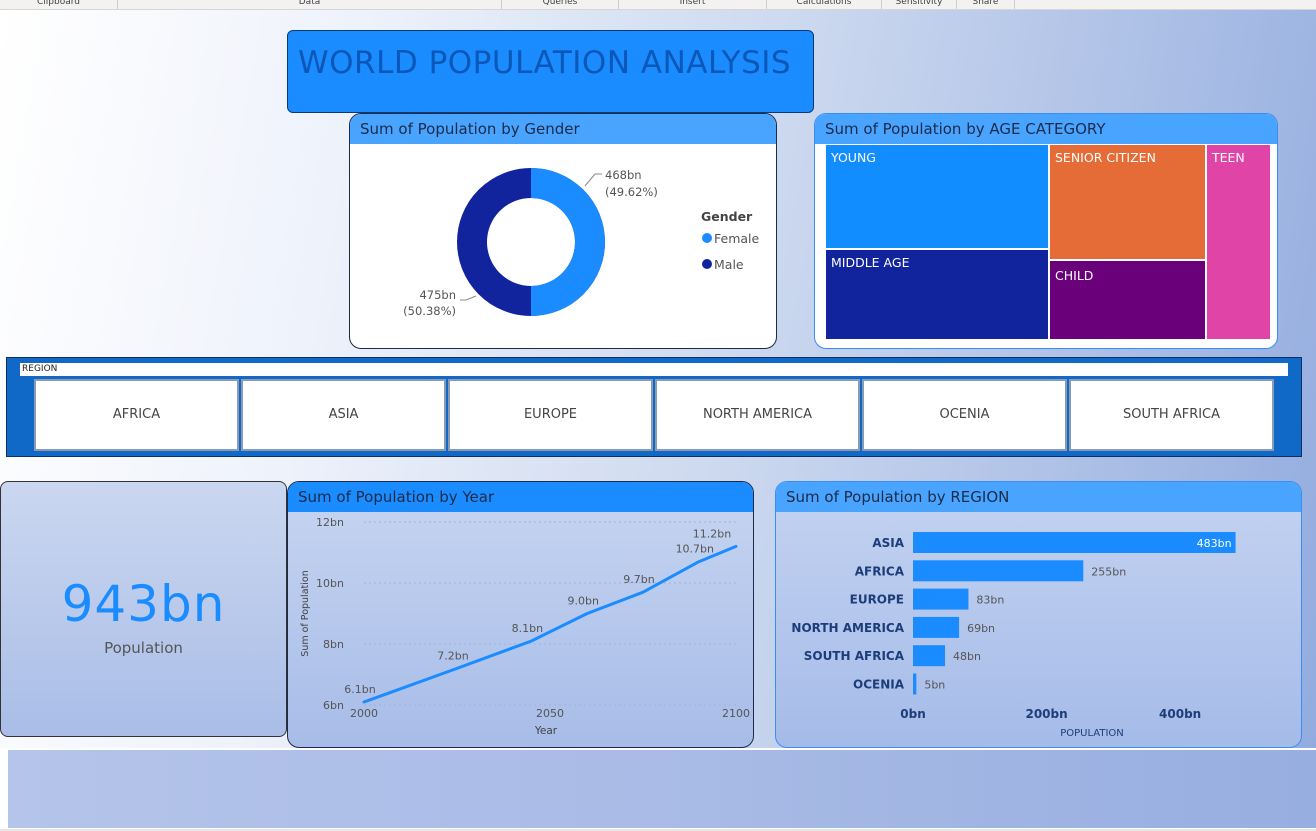 The height and width of the screenshot is (831, 1316). What do you see at coordinates (429, 311) in the screenshot?
I see `male-pct-label: (50.38%)` at bounding box center [429, 311].